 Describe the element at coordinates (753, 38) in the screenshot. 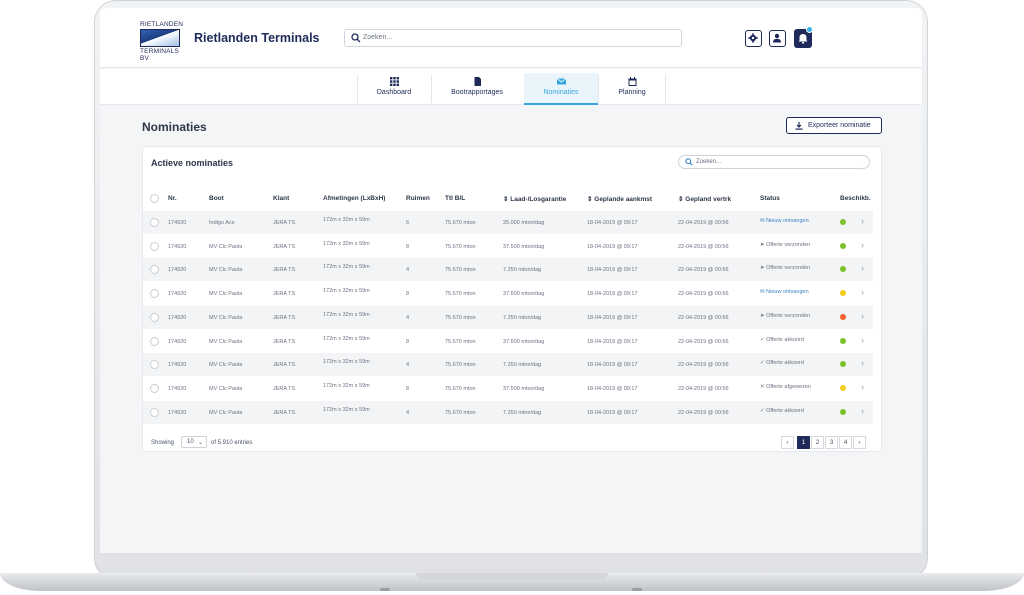

I see `settings-button` at that location.